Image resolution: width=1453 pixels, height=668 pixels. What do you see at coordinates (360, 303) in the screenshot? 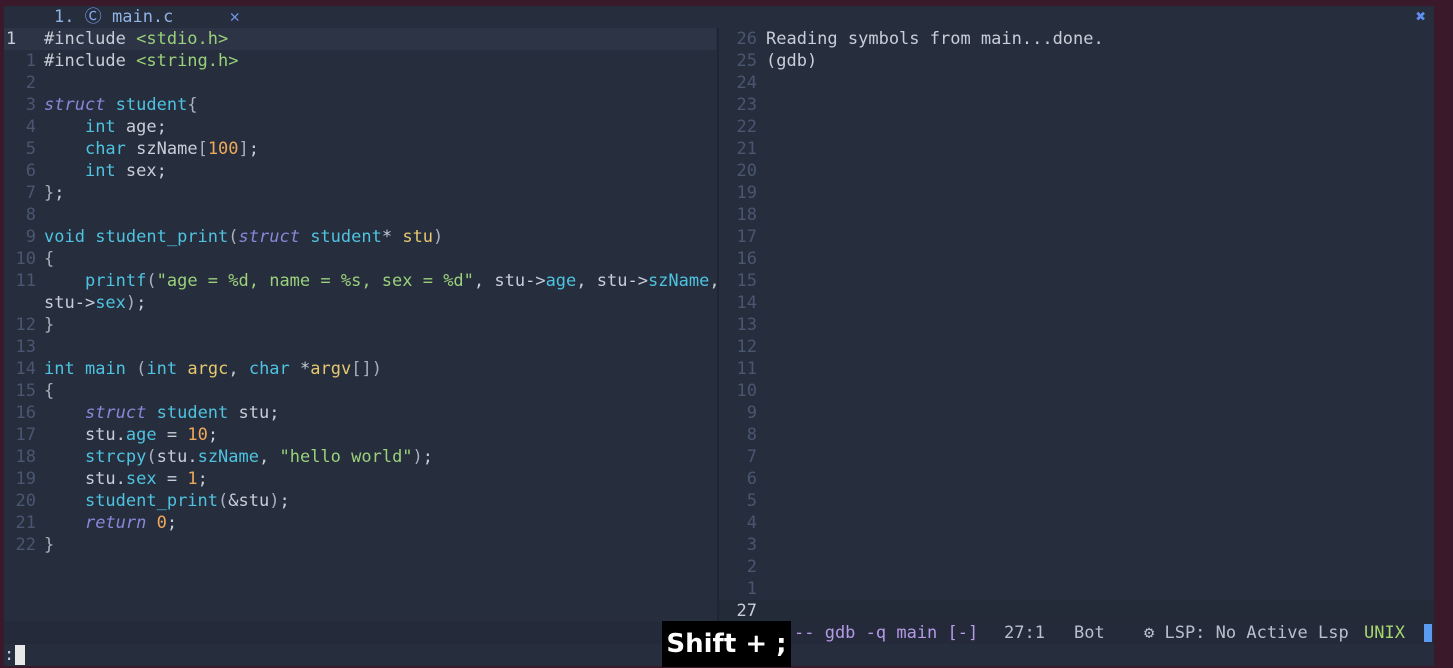
I see `code-line: stu->sex);` at bounding box center [360, 303].